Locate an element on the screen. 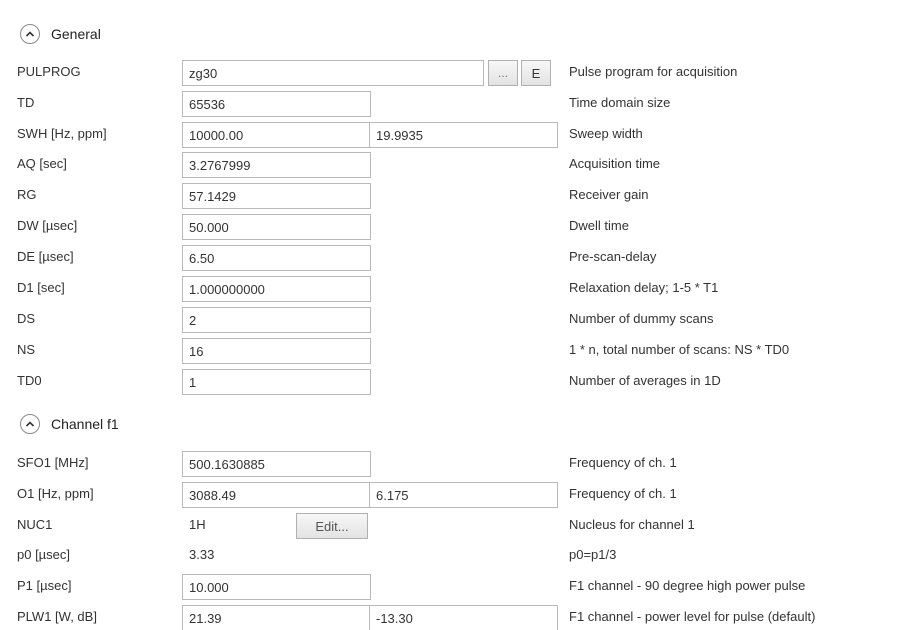 The image size is (910, 630). swh-ppm-input is located at coordinates (463, 135).